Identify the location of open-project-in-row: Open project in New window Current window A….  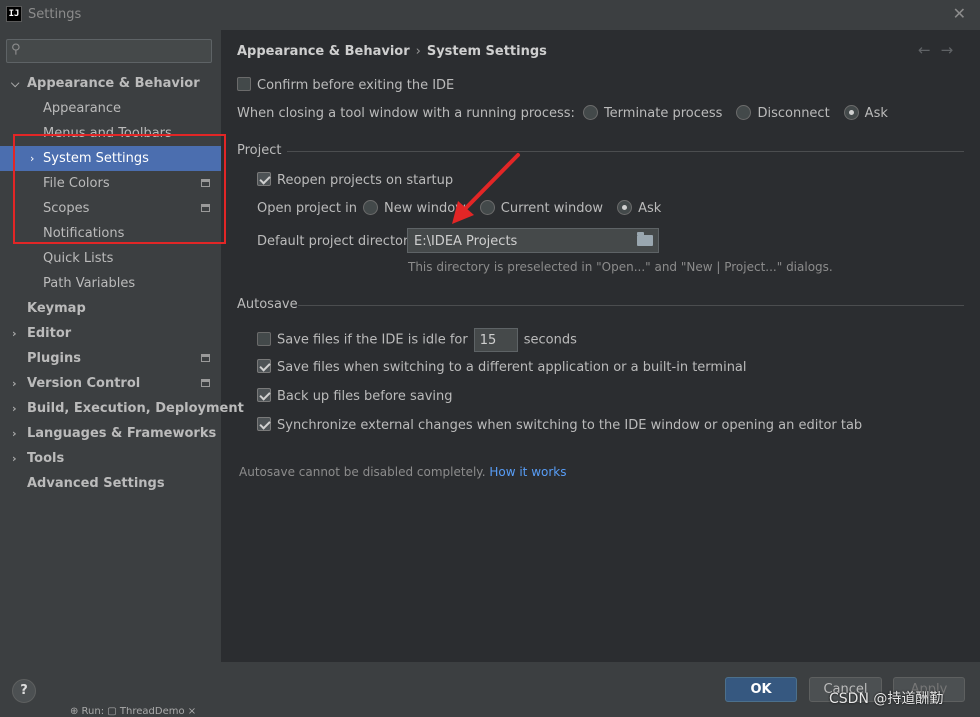
(466, 209).